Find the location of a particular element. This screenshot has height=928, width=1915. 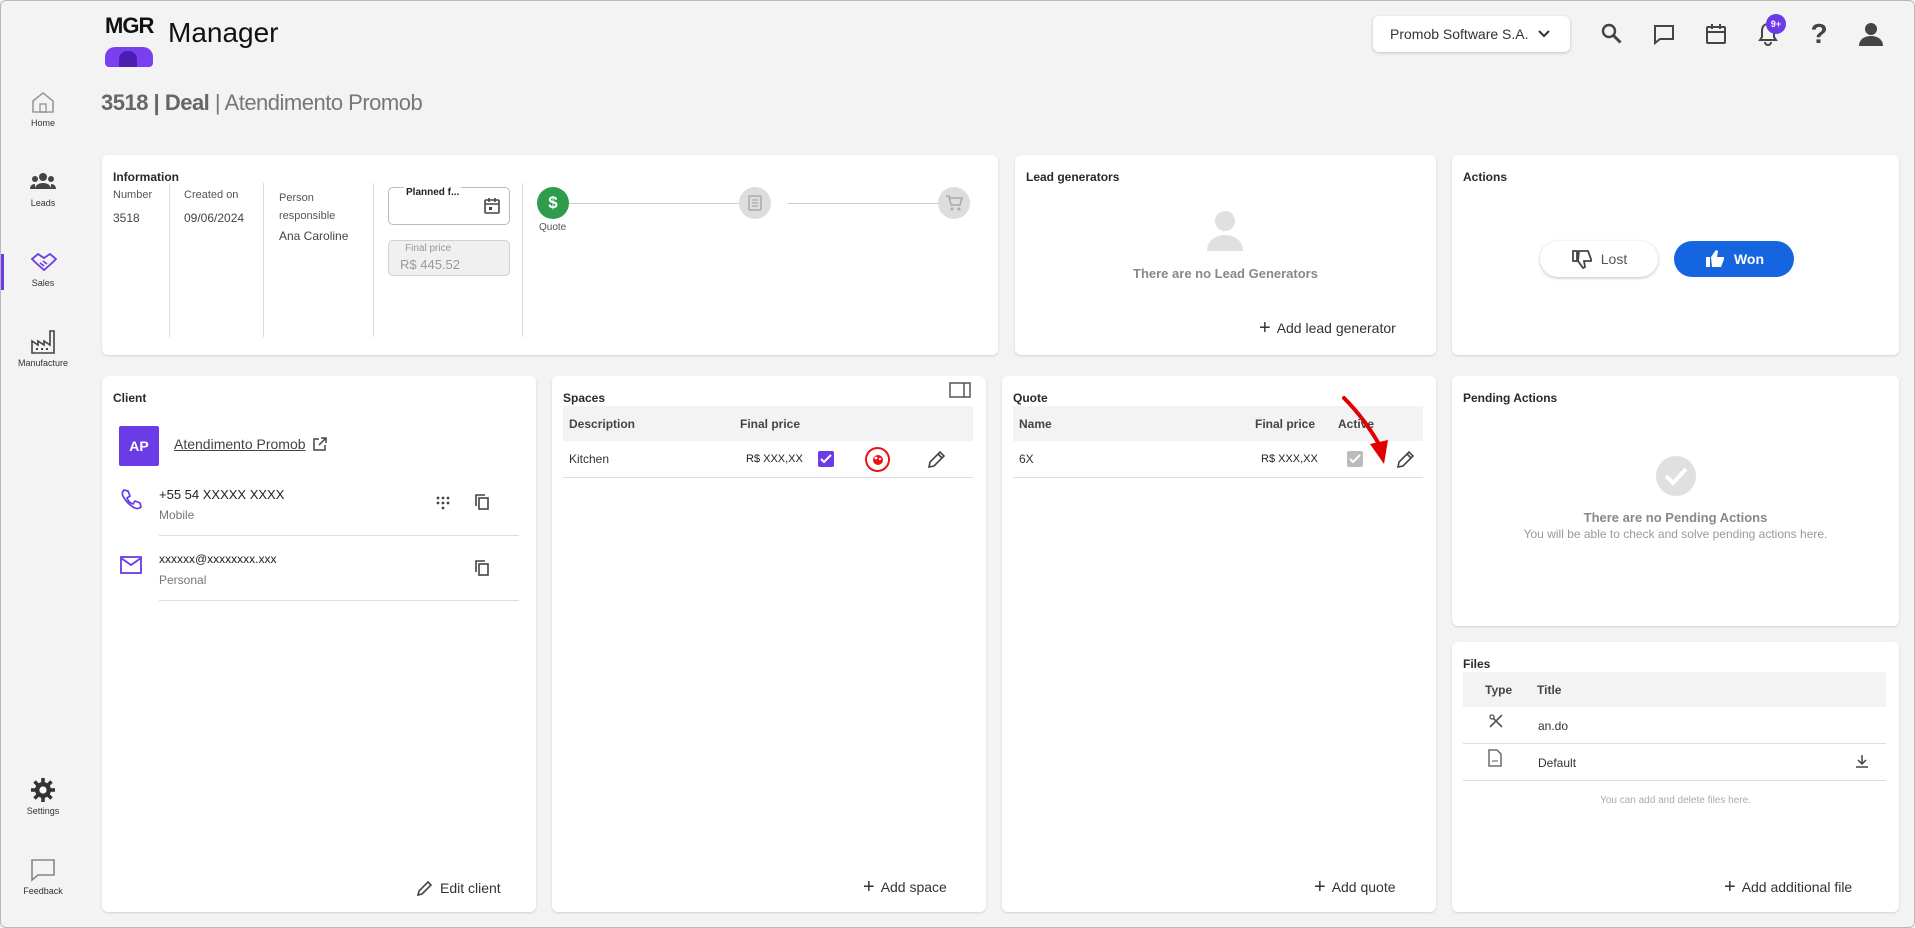

render-icon is located at coordinates (877, 459).